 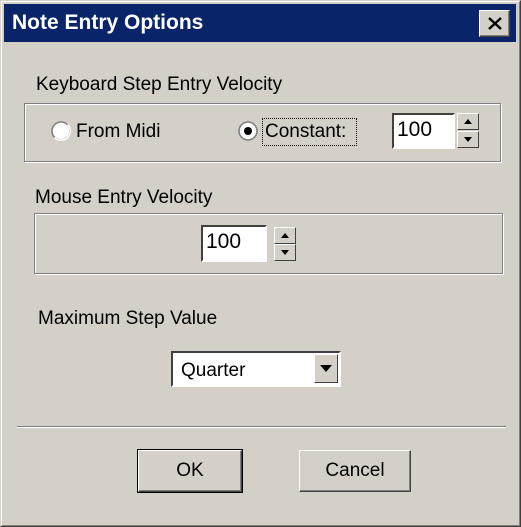 I want to click on close-icon, so click(x=495, y=23).